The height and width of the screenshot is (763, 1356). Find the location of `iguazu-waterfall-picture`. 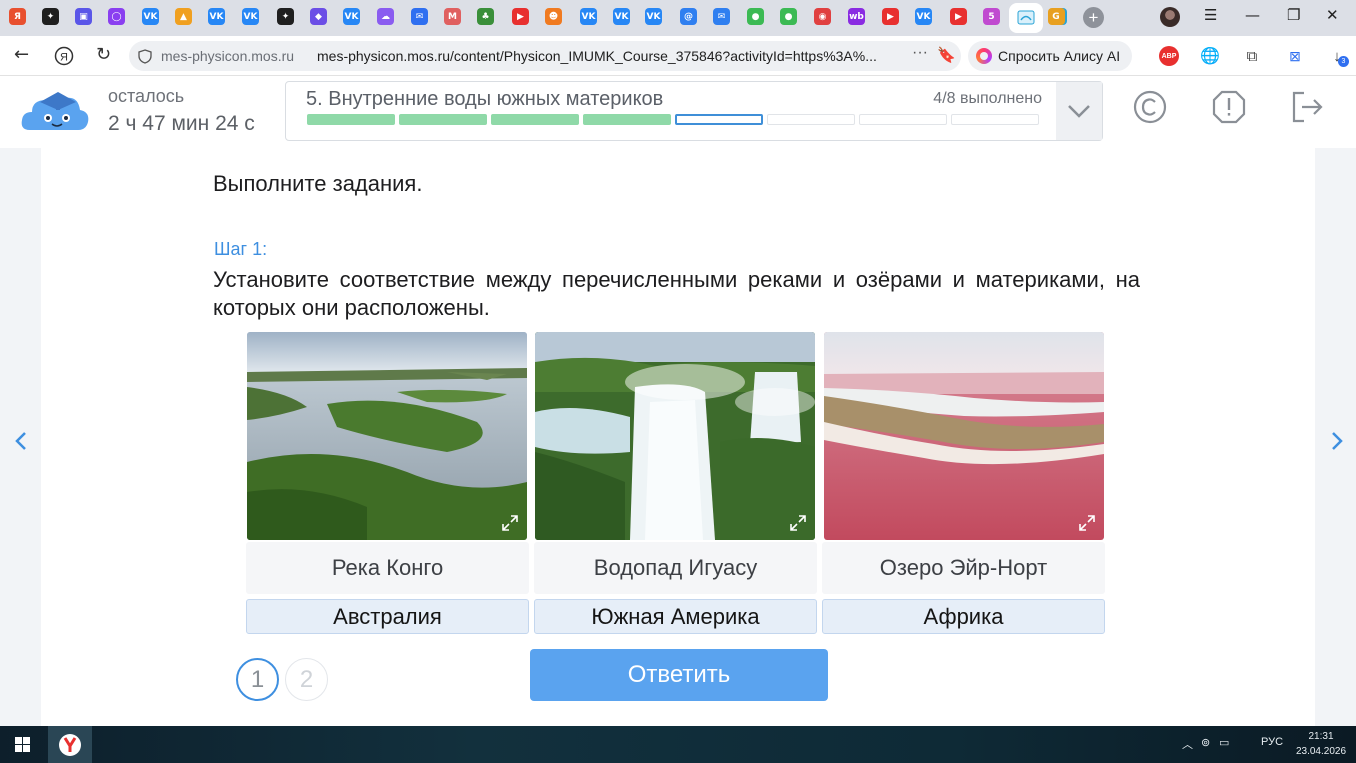

iguazu-waterfall-picture is located at coordinates (675, 436).